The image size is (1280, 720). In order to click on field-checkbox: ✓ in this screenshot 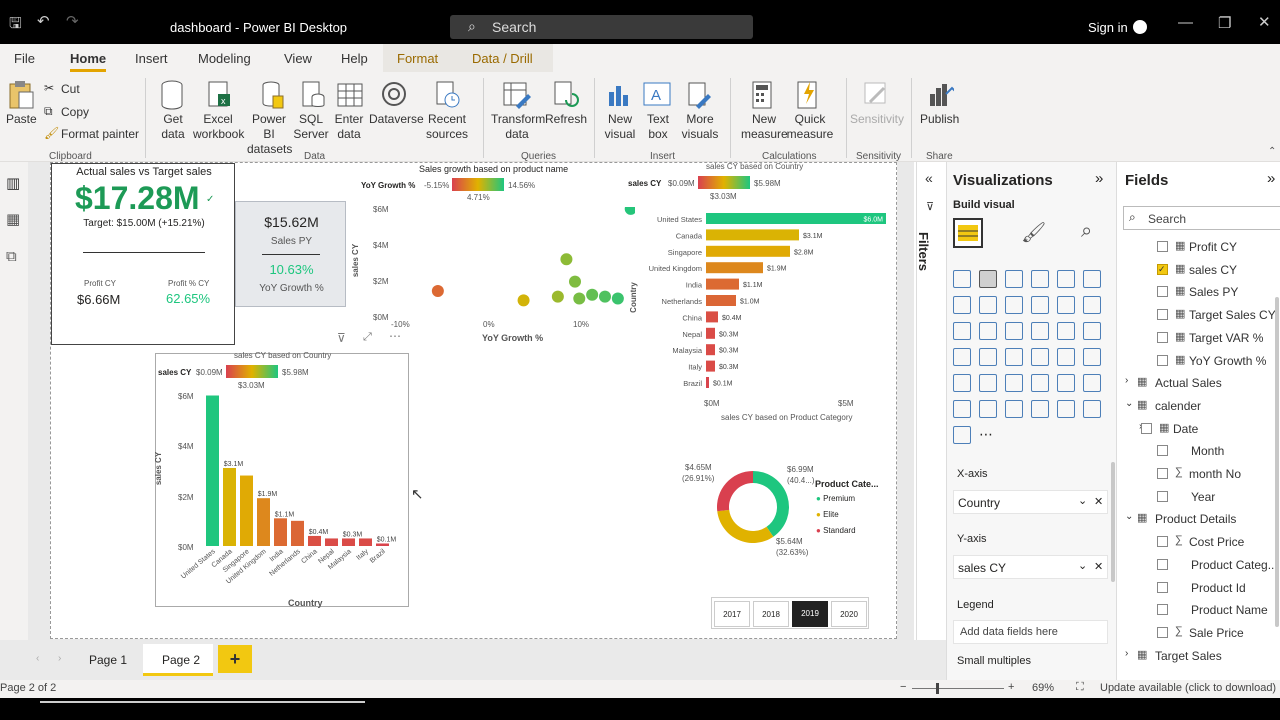, I will do `click(1162, 269)`.